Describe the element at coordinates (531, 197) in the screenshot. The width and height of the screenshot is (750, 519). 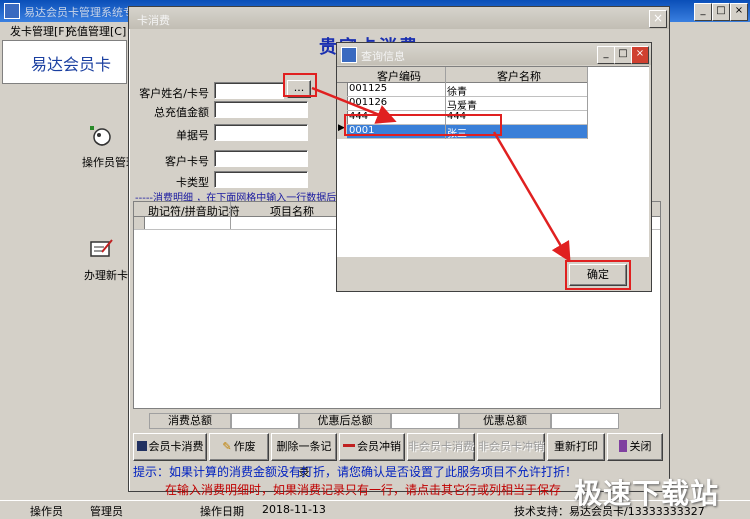
I see `arrow-to-confirm` at that location.